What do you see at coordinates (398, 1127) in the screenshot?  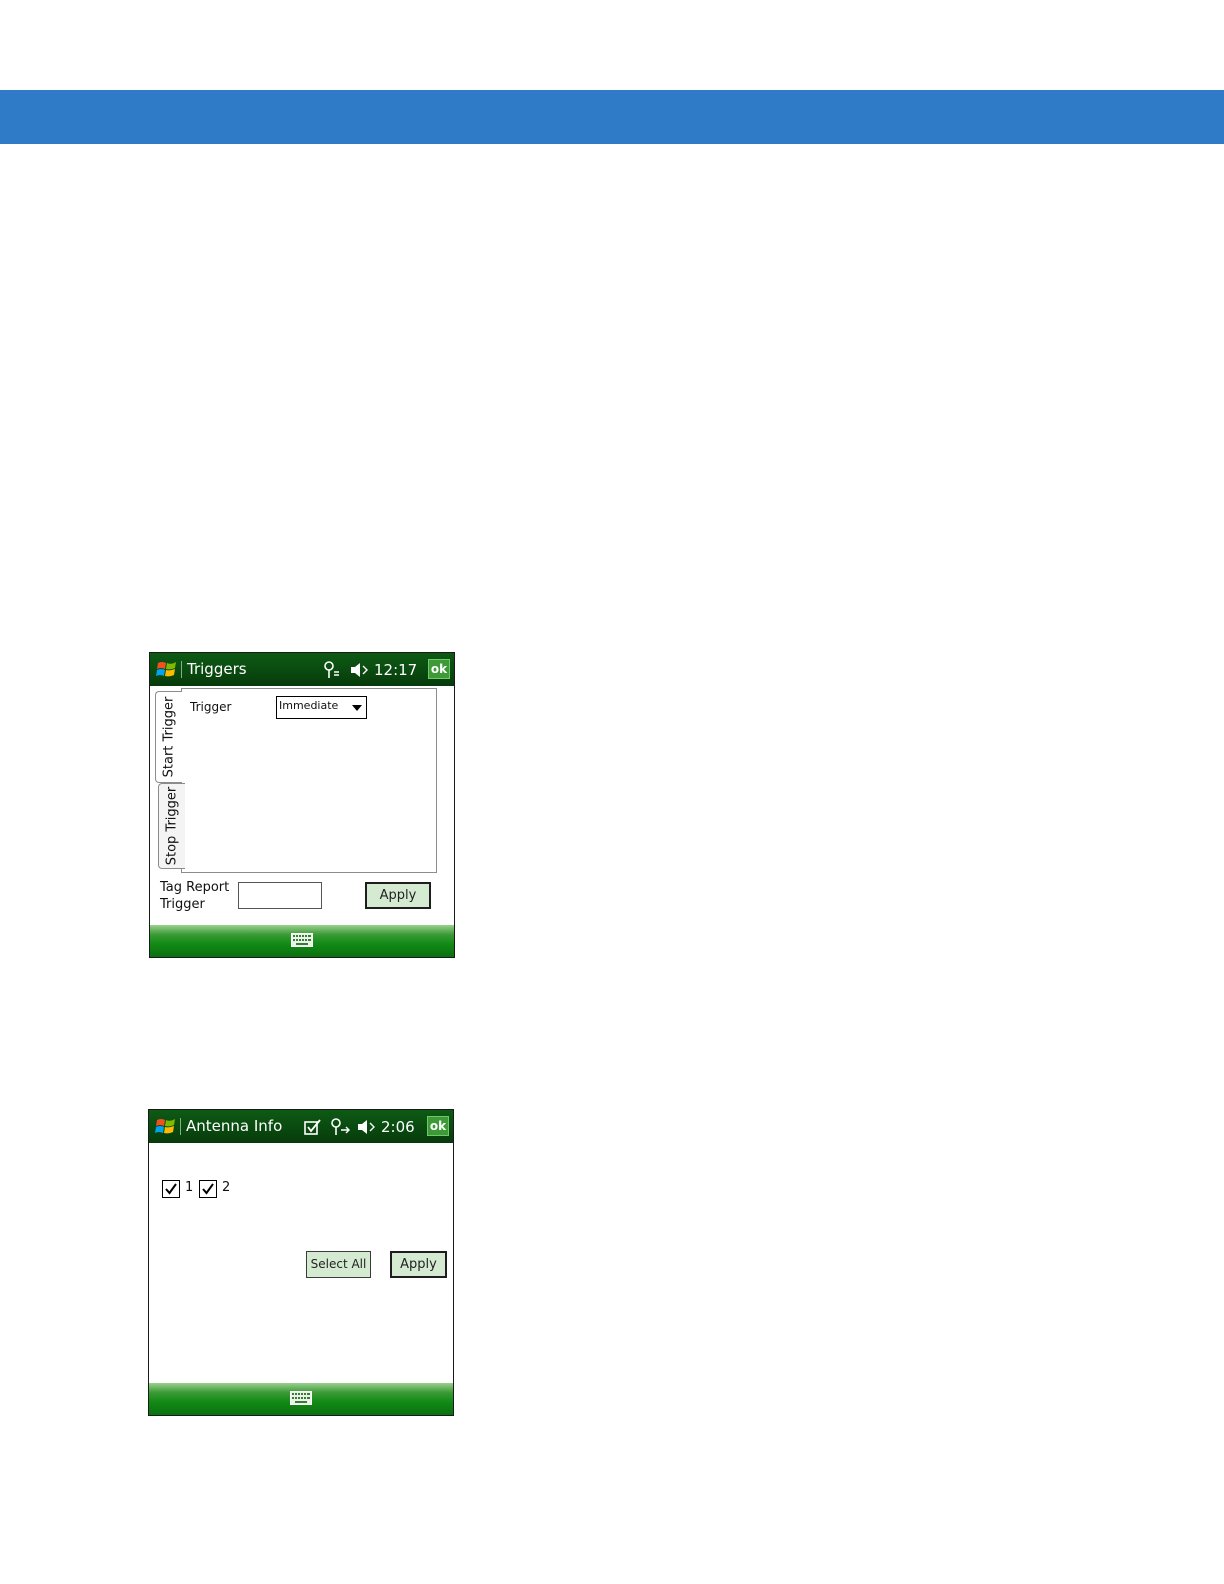 I see `clock: 2:06` at bounding box center [398, 1127].